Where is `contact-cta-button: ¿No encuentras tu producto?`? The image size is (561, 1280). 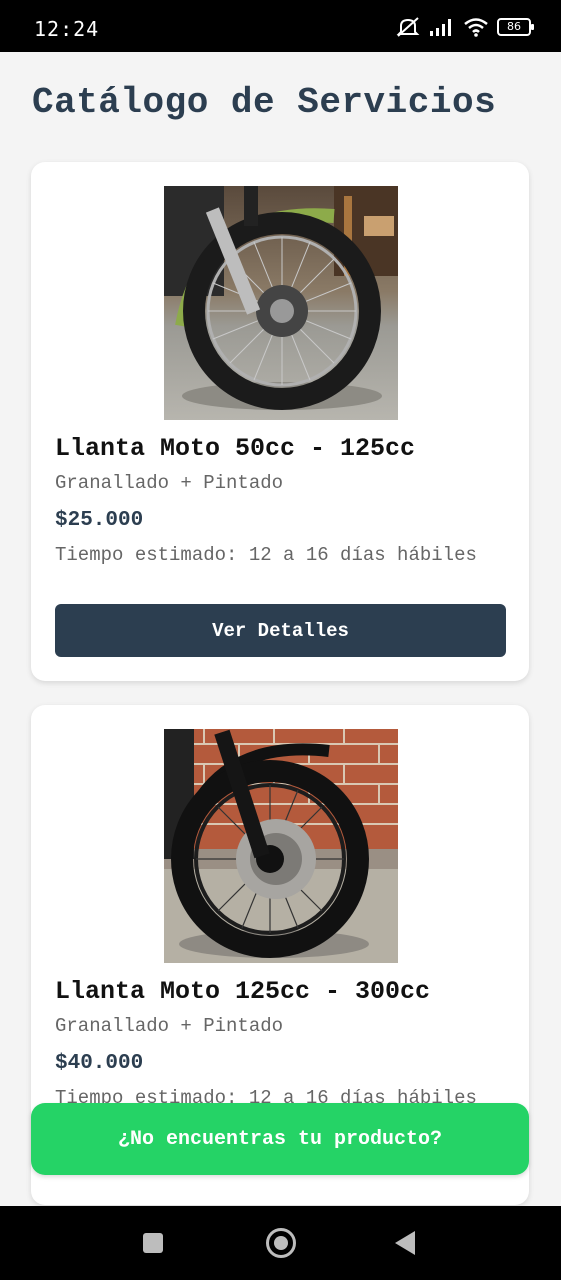 contact-cta-button: ¿No encuentras tu producto? is located at coordinates (280, 1139).